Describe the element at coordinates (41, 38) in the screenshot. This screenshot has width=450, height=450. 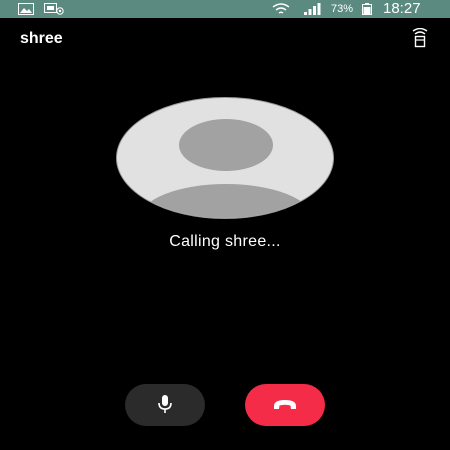
I see `contact-name: shree` at that location.